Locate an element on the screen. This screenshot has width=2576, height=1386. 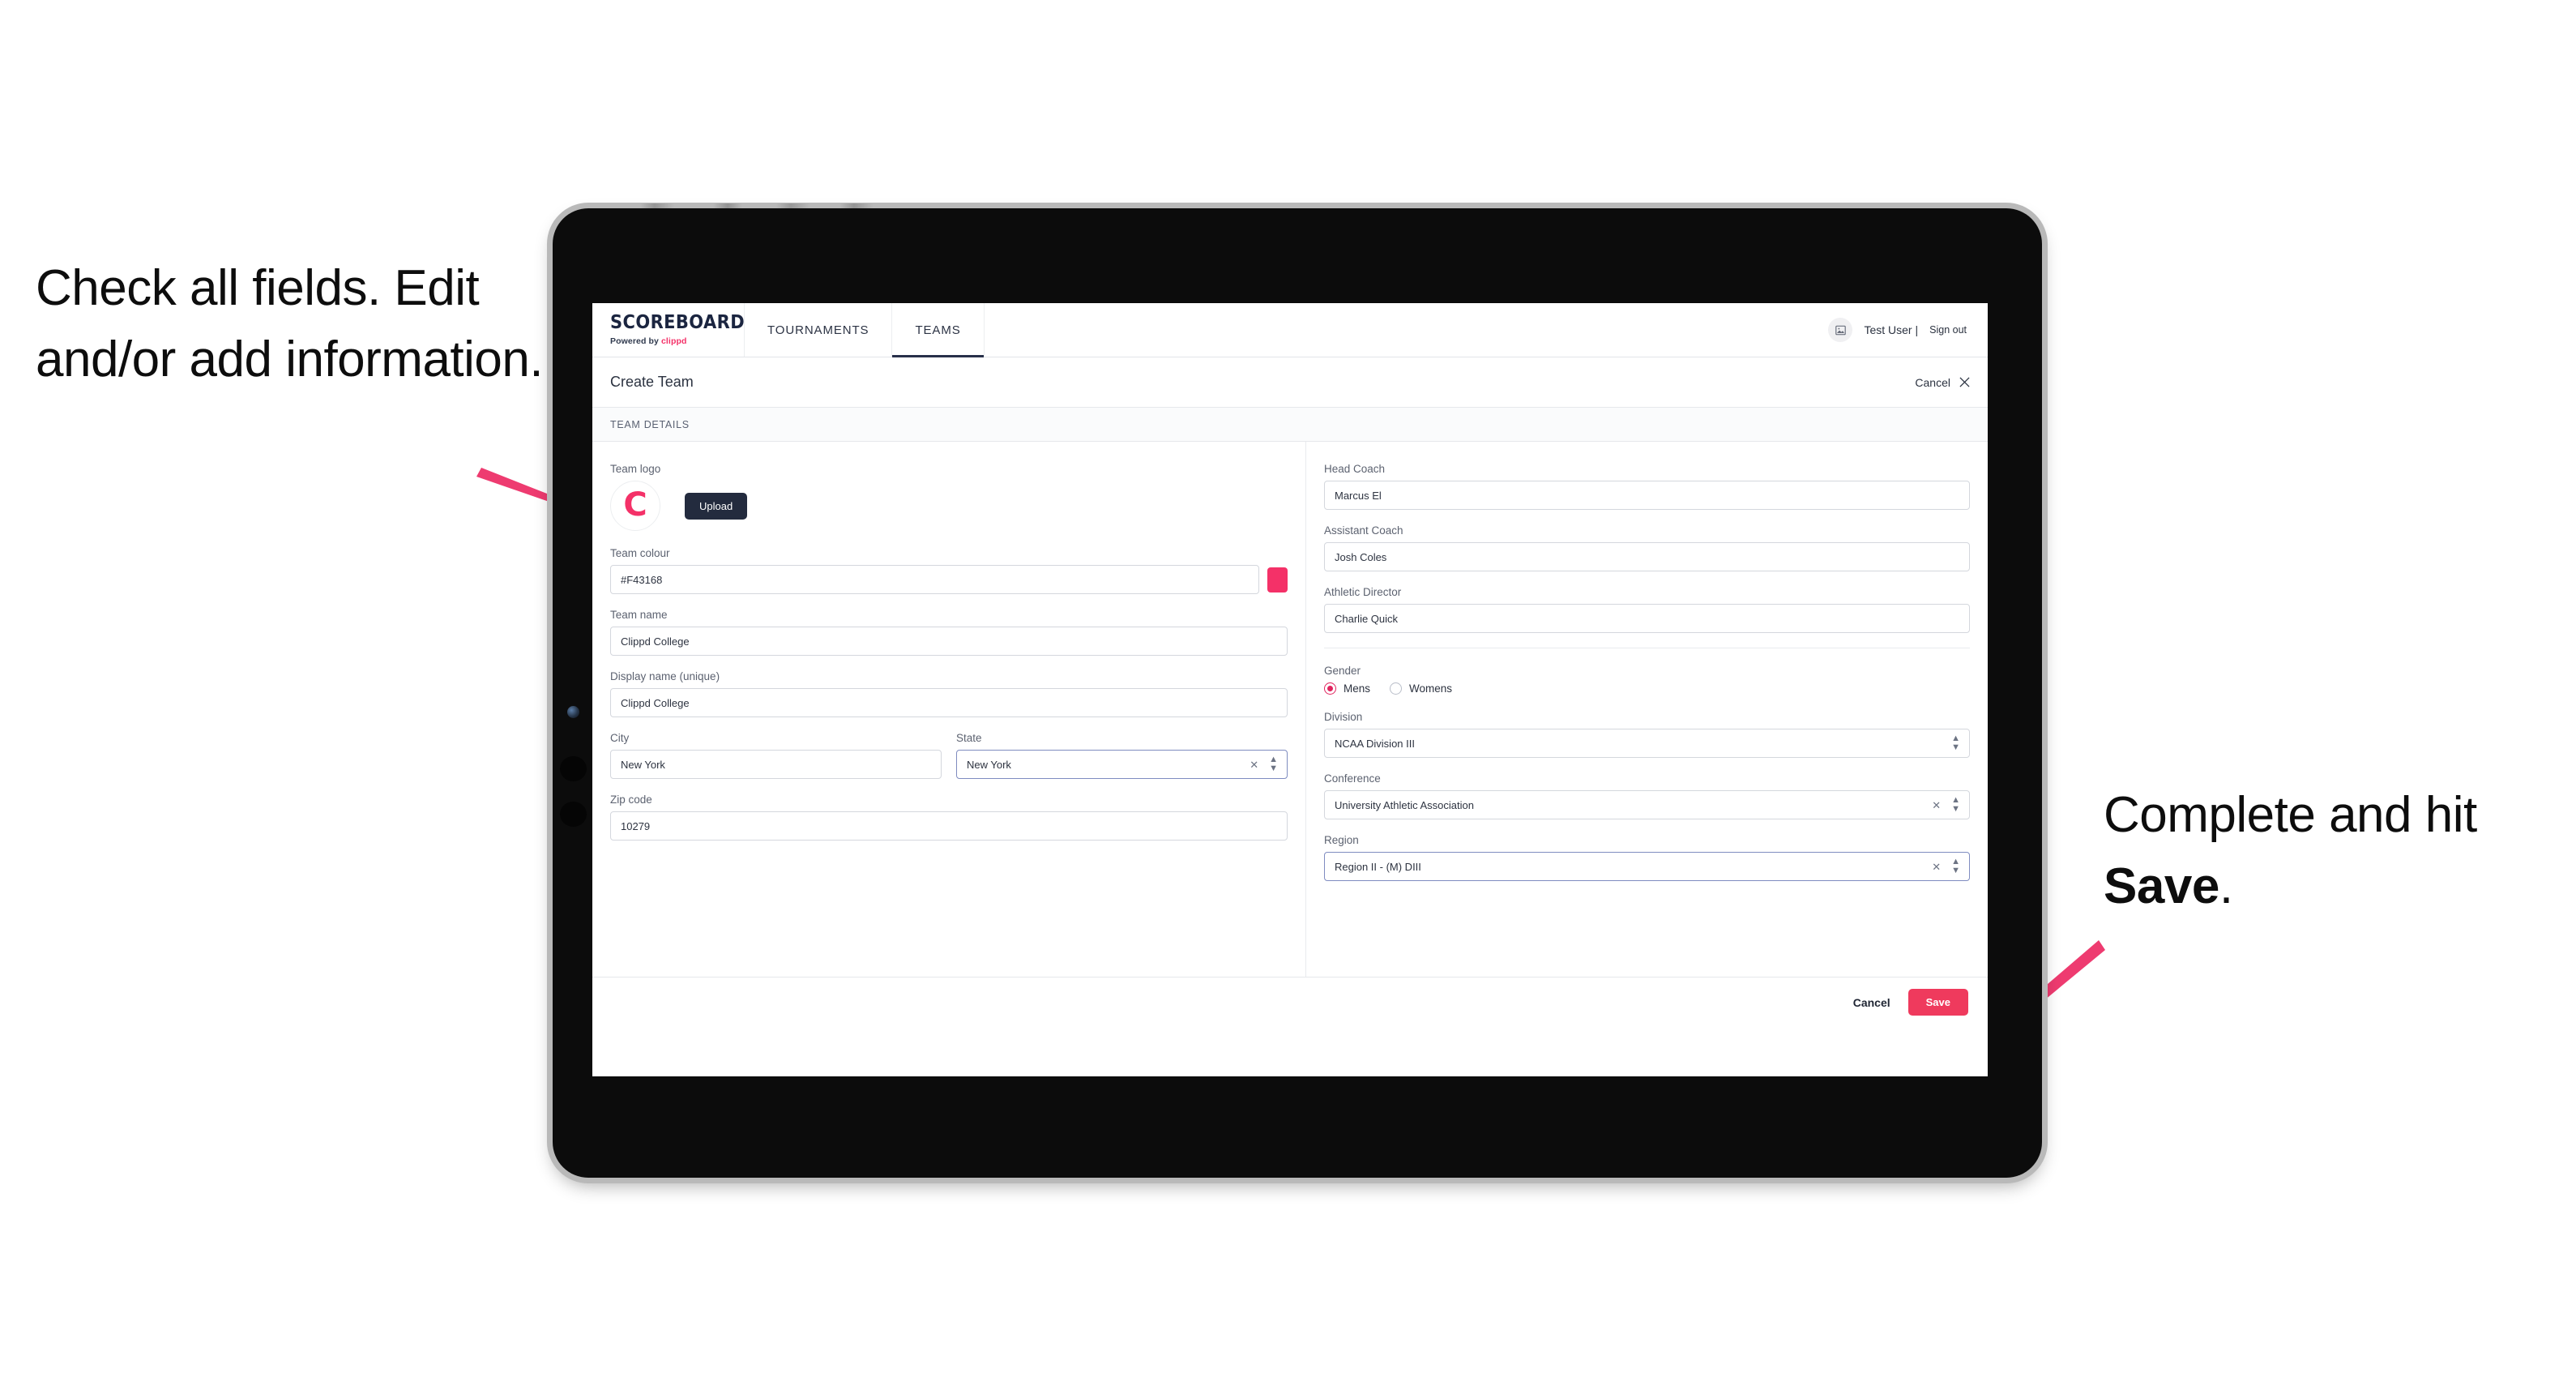
athletic-director-input: Charlie Quick is located at coordinates (1647, 618).